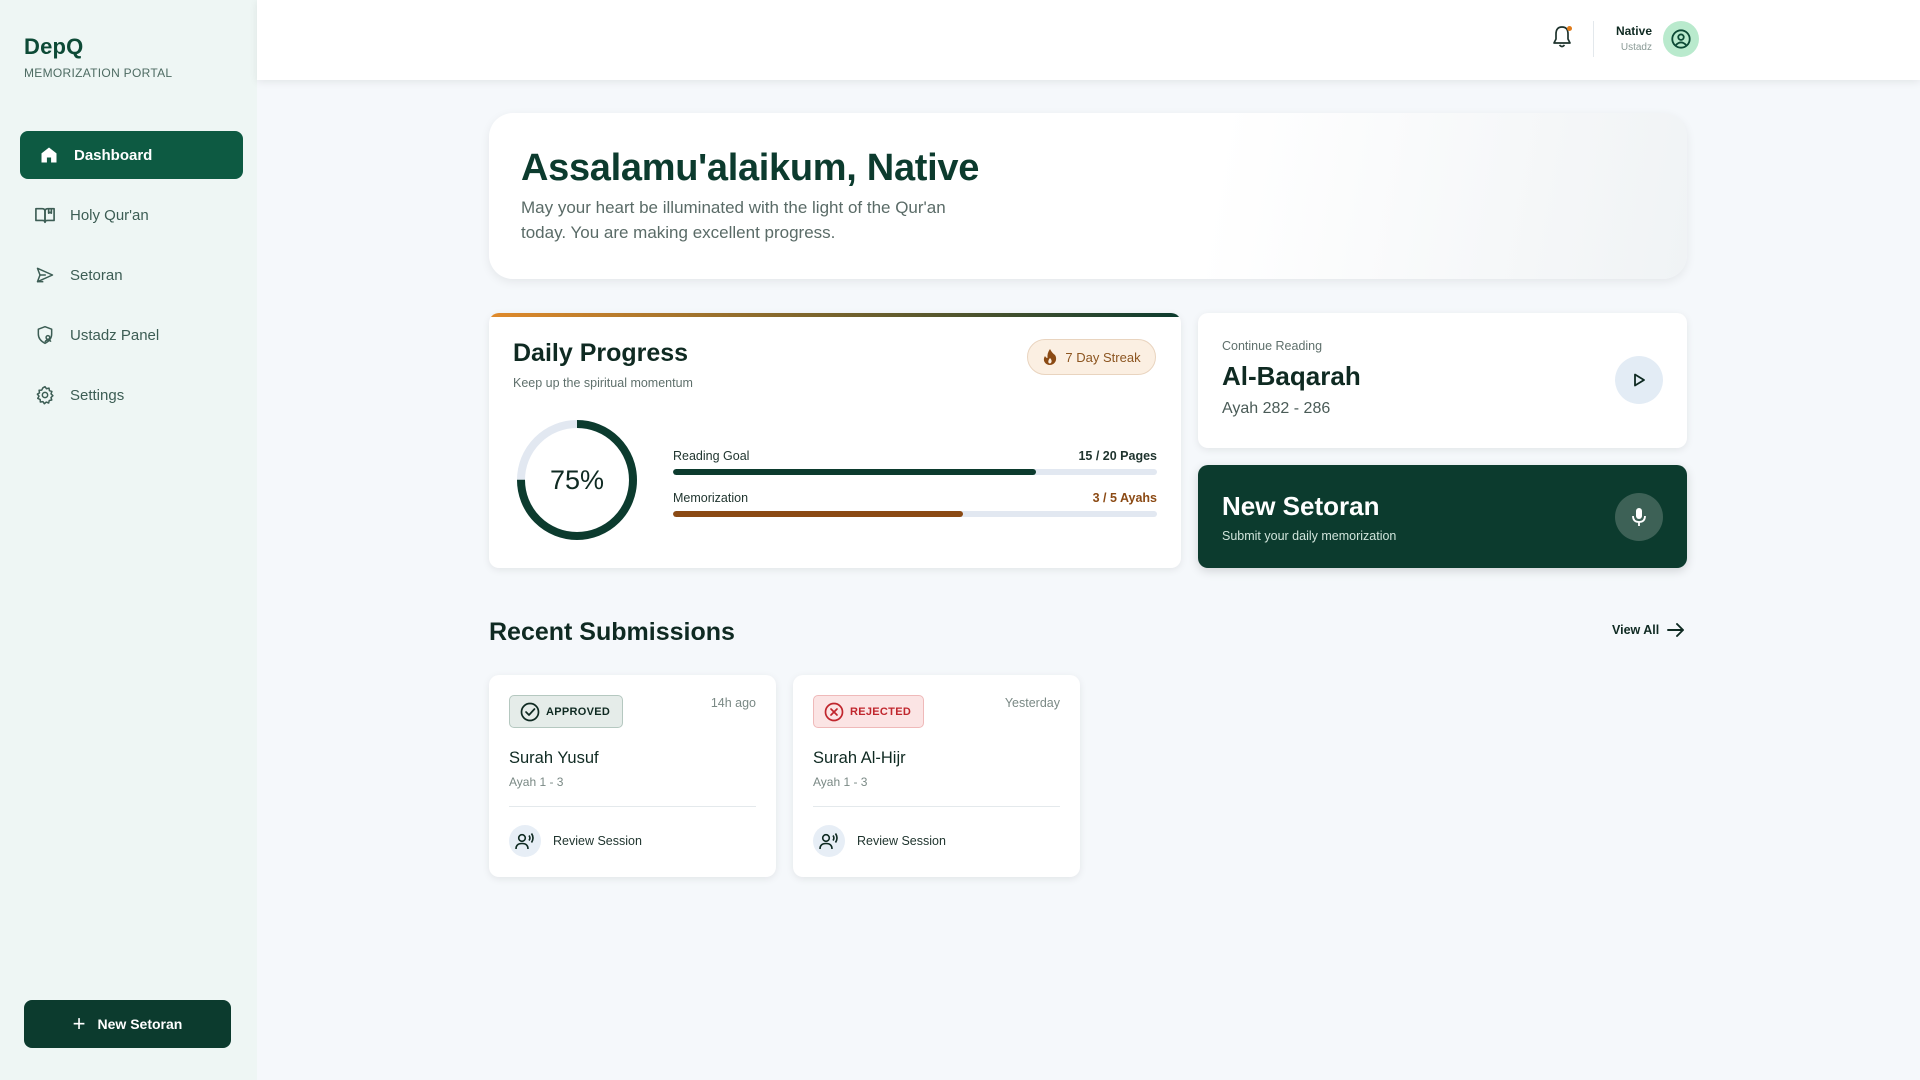 This screenshot has width=1920, height=1080. What do you see at coordinates (96, 275) in the screenshot?
I see `sidebar-item-label: Setoran` at bounding box center [96, 275].